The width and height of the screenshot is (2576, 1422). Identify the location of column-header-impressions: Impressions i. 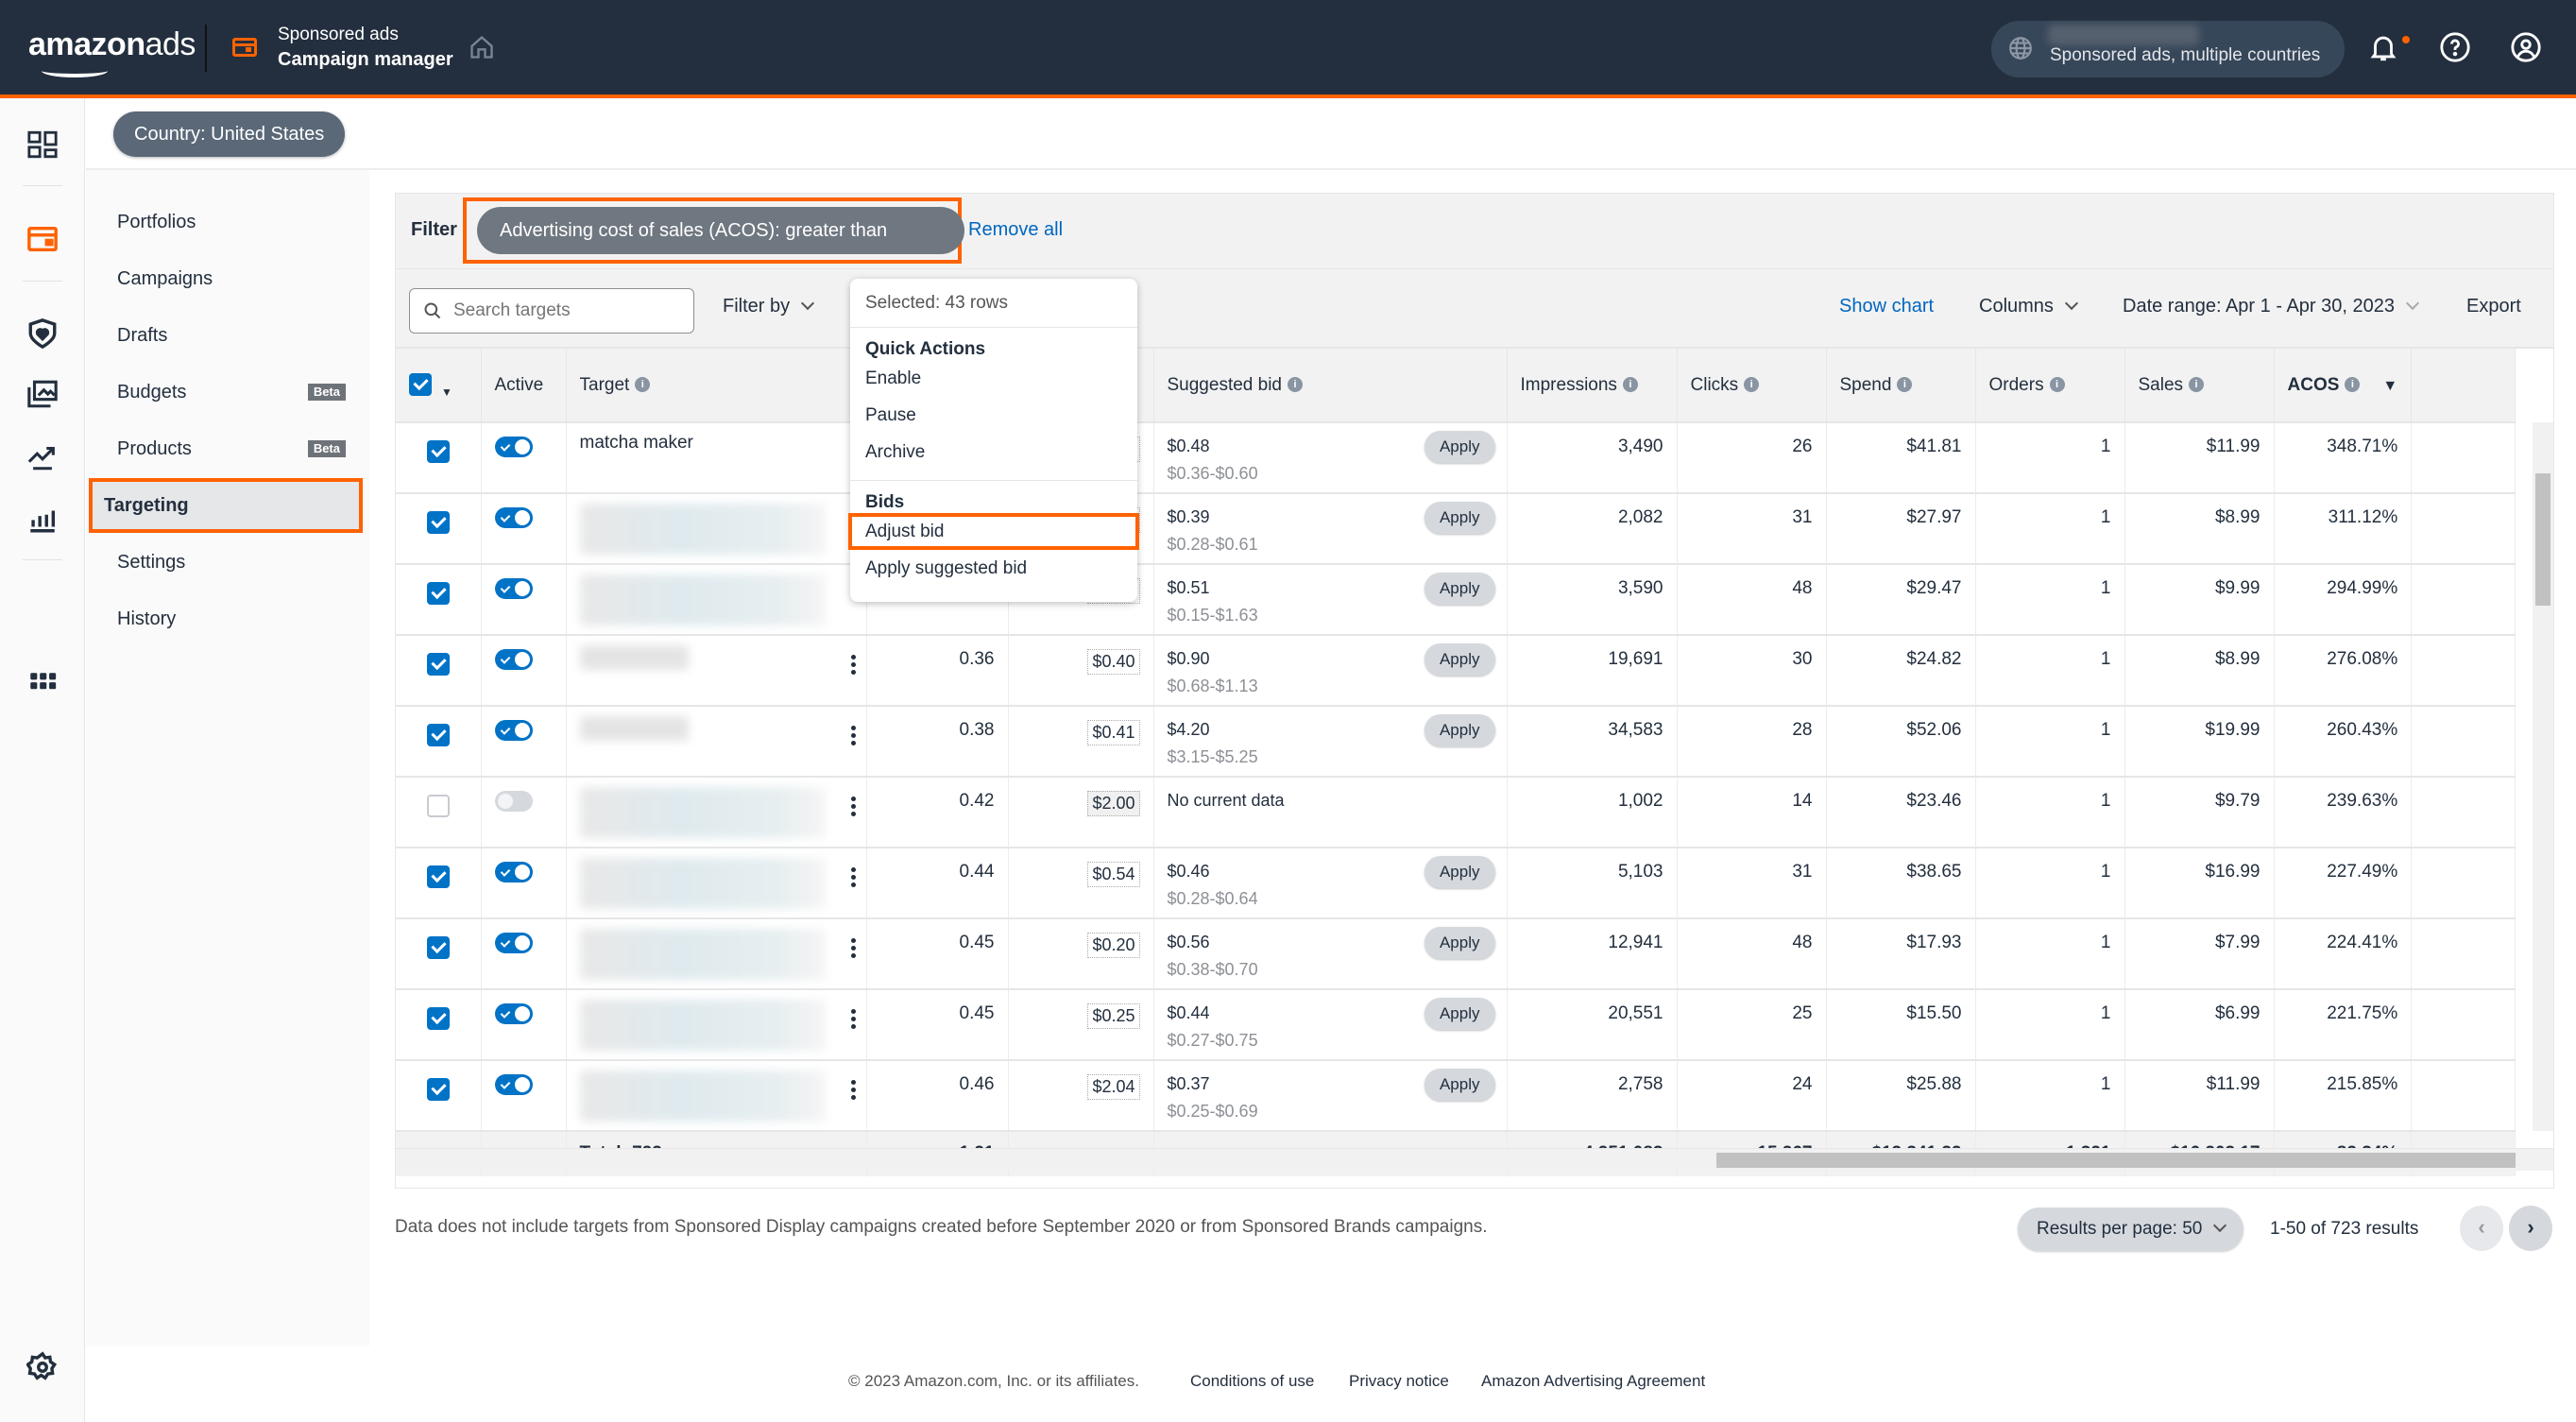
(1593, 386).